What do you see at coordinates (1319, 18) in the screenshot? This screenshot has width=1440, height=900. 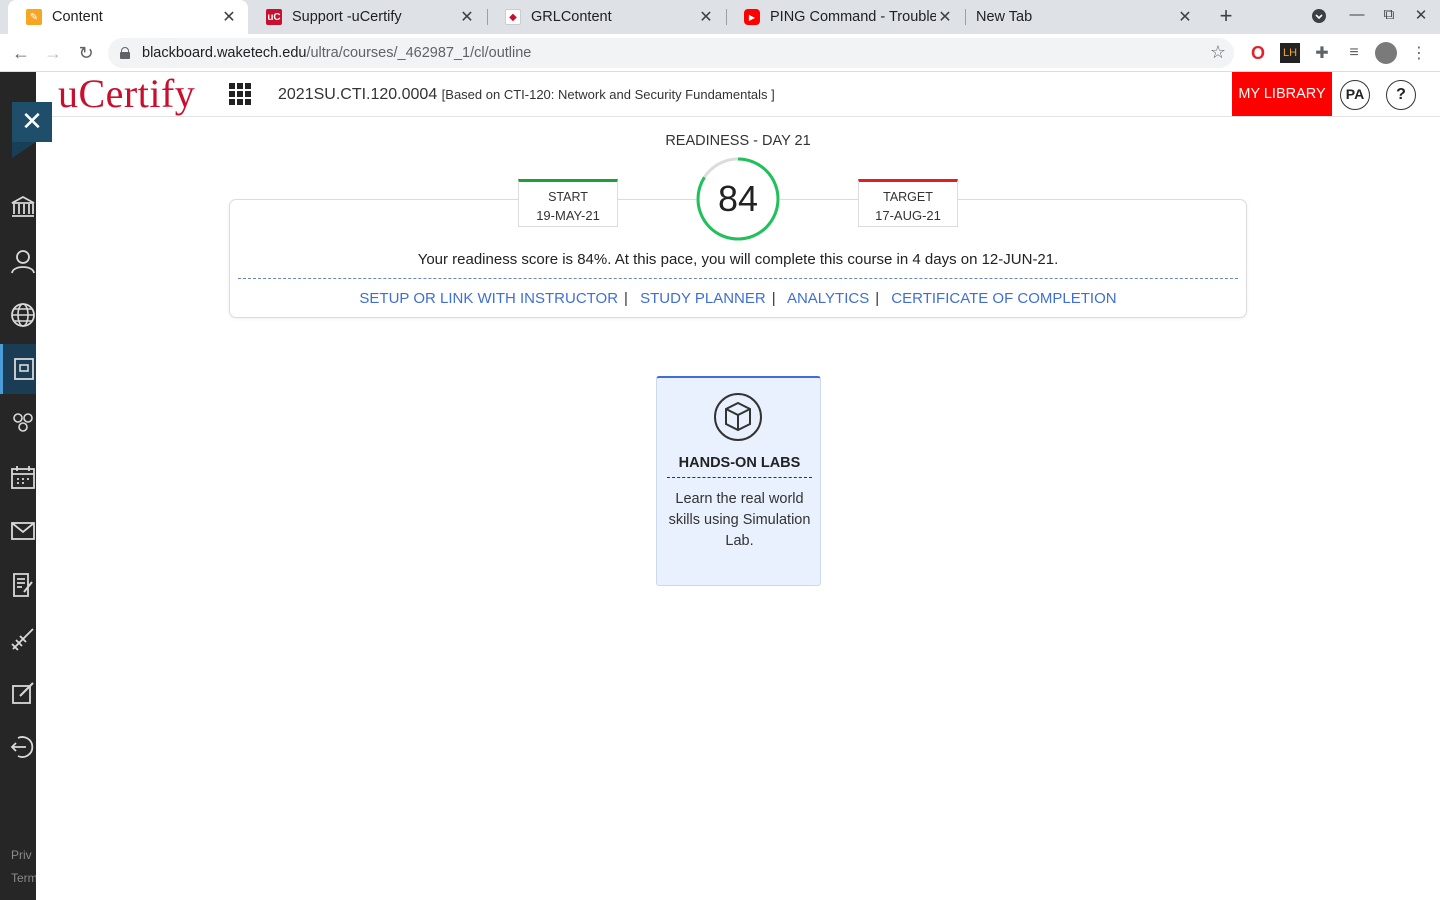 I see `tab-search-icon` at bounding box center [1319, 18].